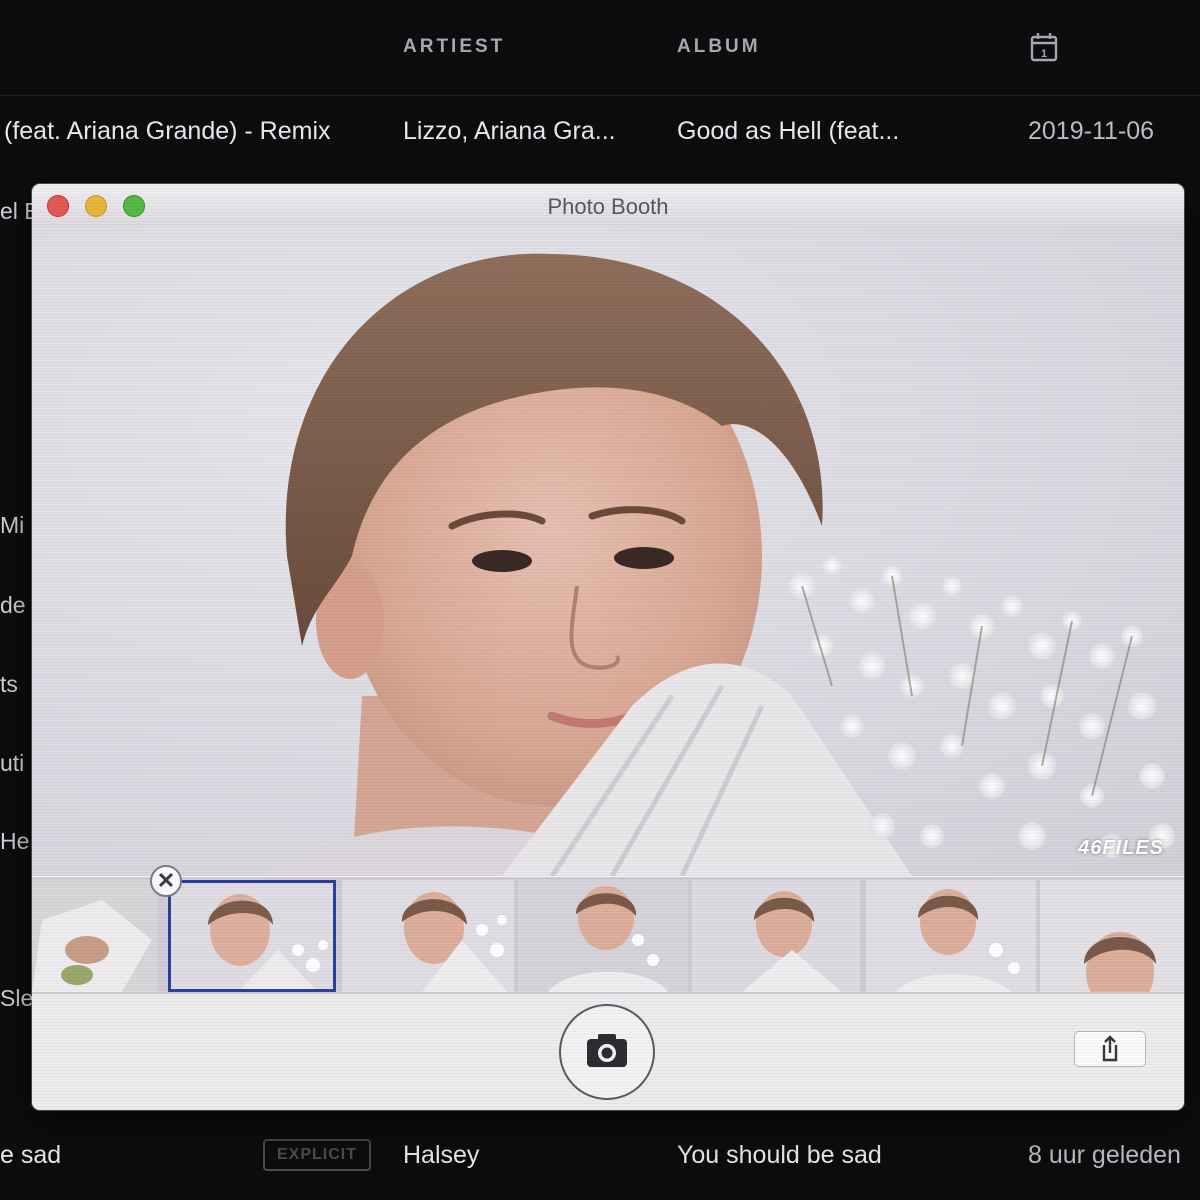 This screenshot has height=1200, width=1200. I want to click on explicit-badge: EXPLICIT, so click(317, 1155).